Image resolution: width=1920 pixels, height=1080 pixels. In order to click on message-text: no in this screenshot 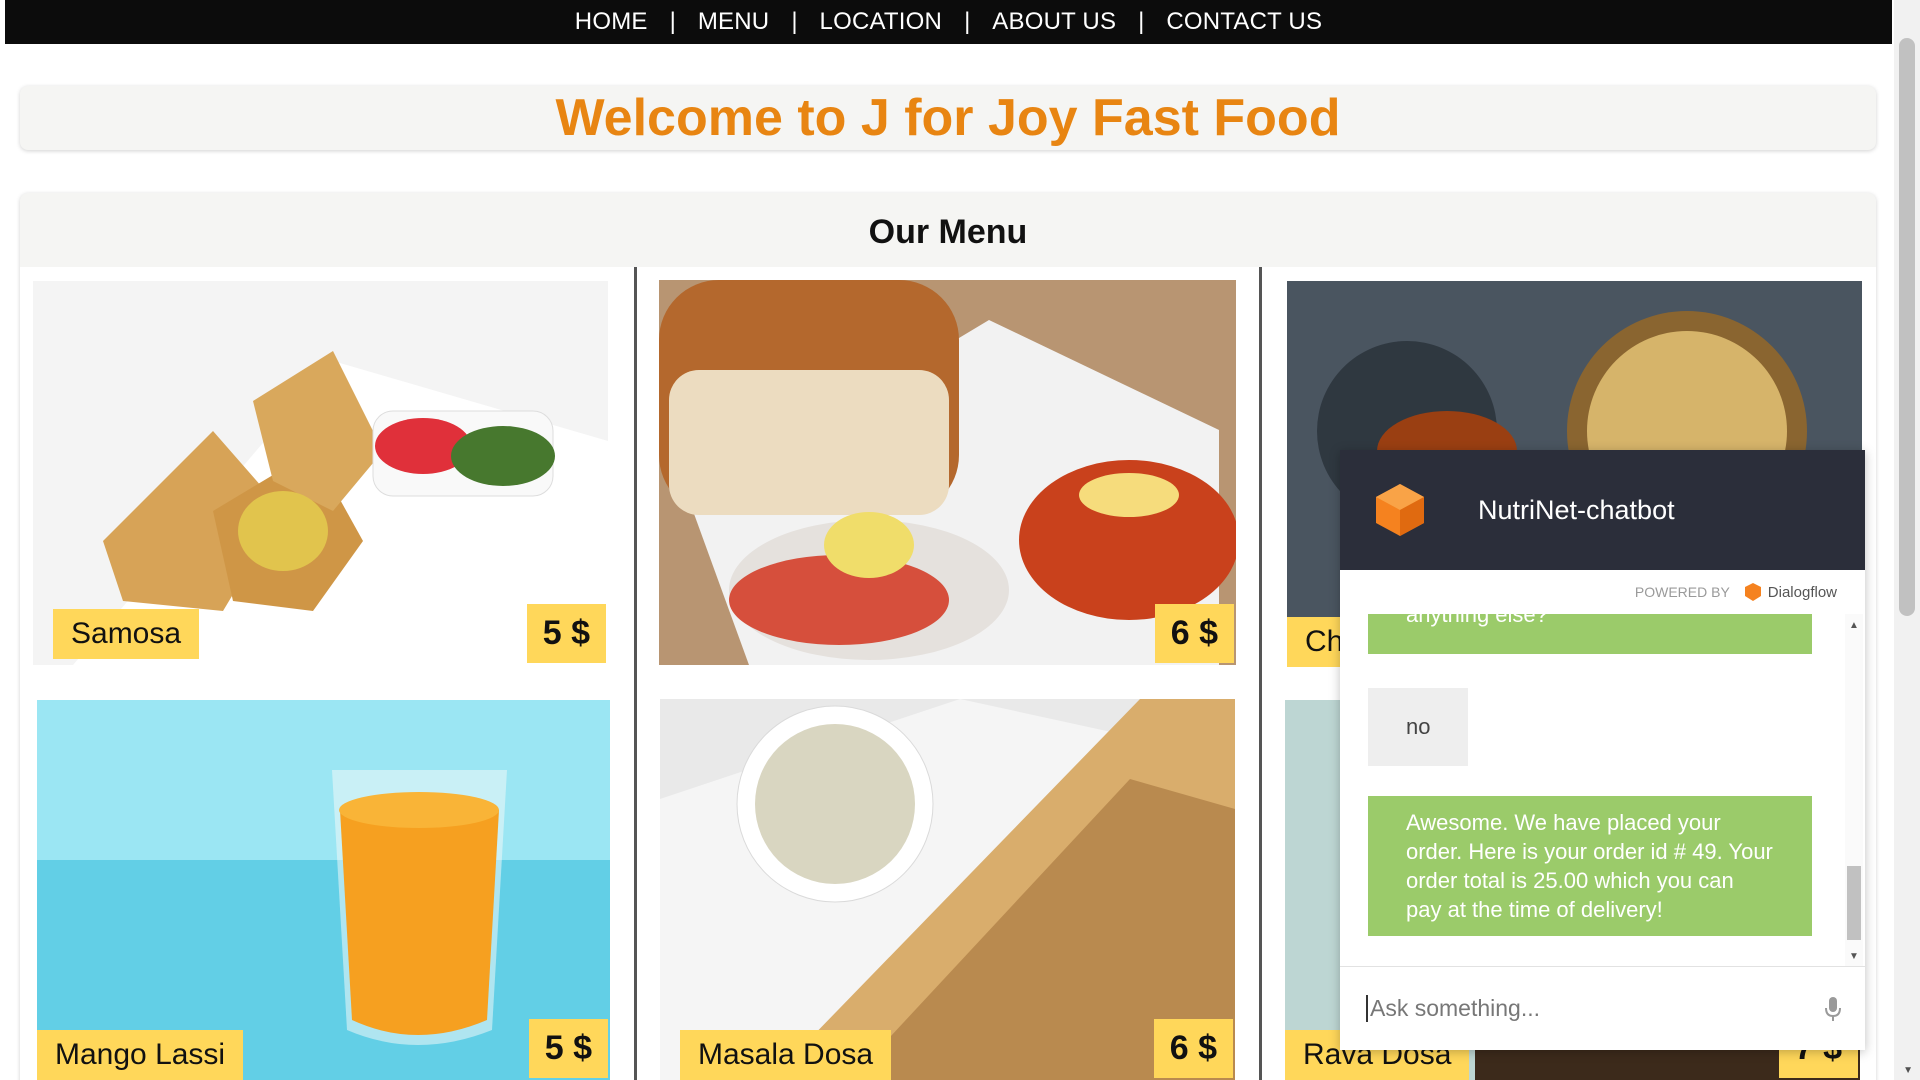, I will do `click(1418, 726)`.